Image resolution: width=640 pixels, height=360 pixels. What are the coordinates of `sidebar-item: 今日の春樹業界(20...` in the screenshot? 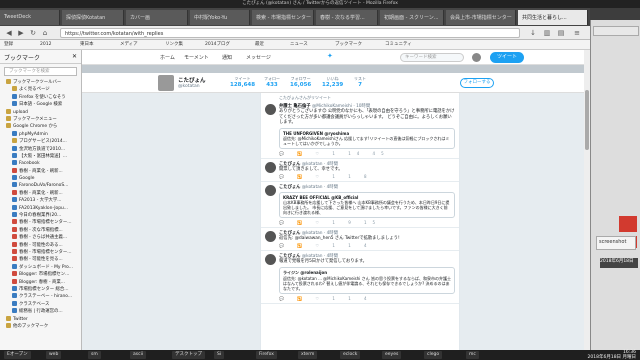 It's located at (40, 215).